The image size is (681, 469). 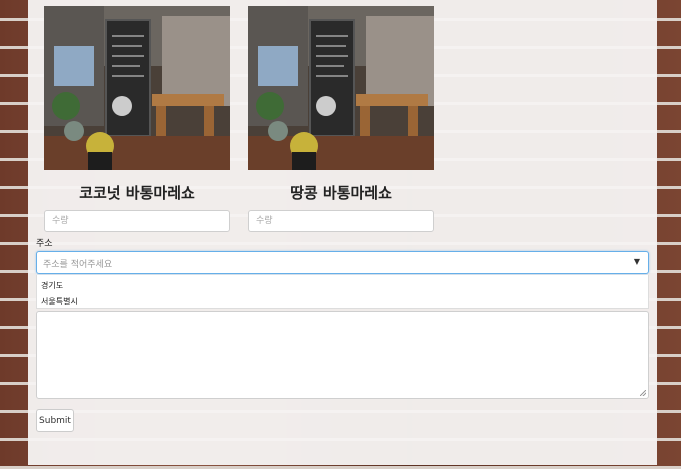 What do you see at coordinates (341, 193) in the screenshot?
I see `product-name-peanut: 땅콩 바통마레쇼` at bounding box center [341, 193].